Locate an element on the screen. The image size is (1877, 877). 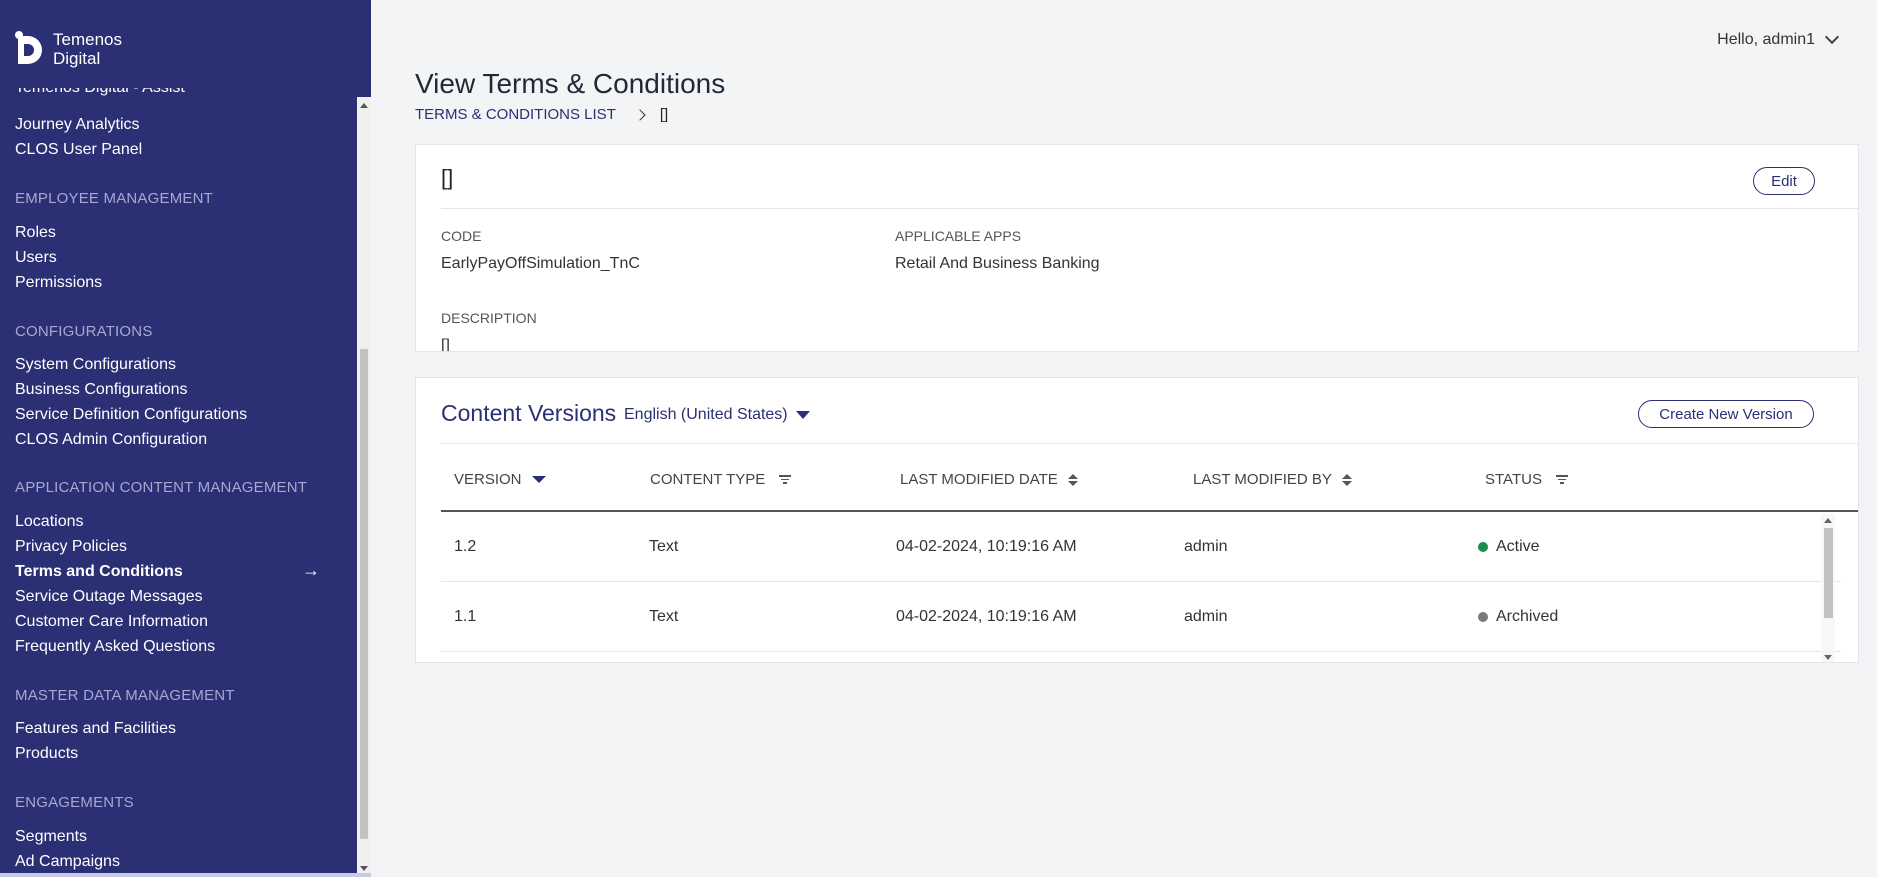
status-badge: Archived is located at coordinates (1527, 616).